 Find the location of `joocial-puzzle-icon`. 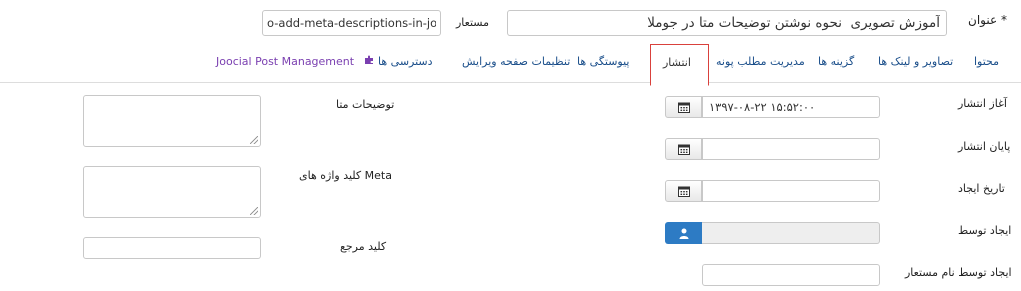

joocial-puzzle-icon is located at coordinates (369, 62).